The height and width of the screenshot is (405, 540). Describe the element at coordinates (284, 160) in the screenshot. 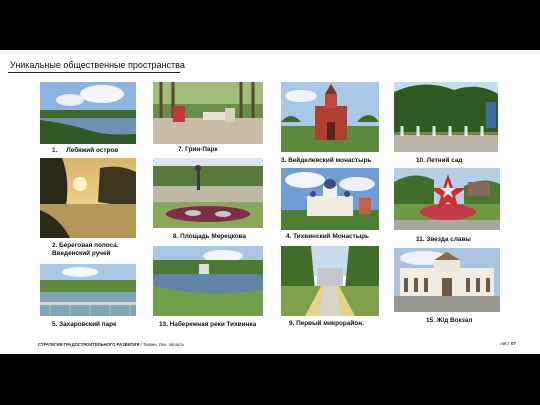

I see `caption-number: 3.` at that location.